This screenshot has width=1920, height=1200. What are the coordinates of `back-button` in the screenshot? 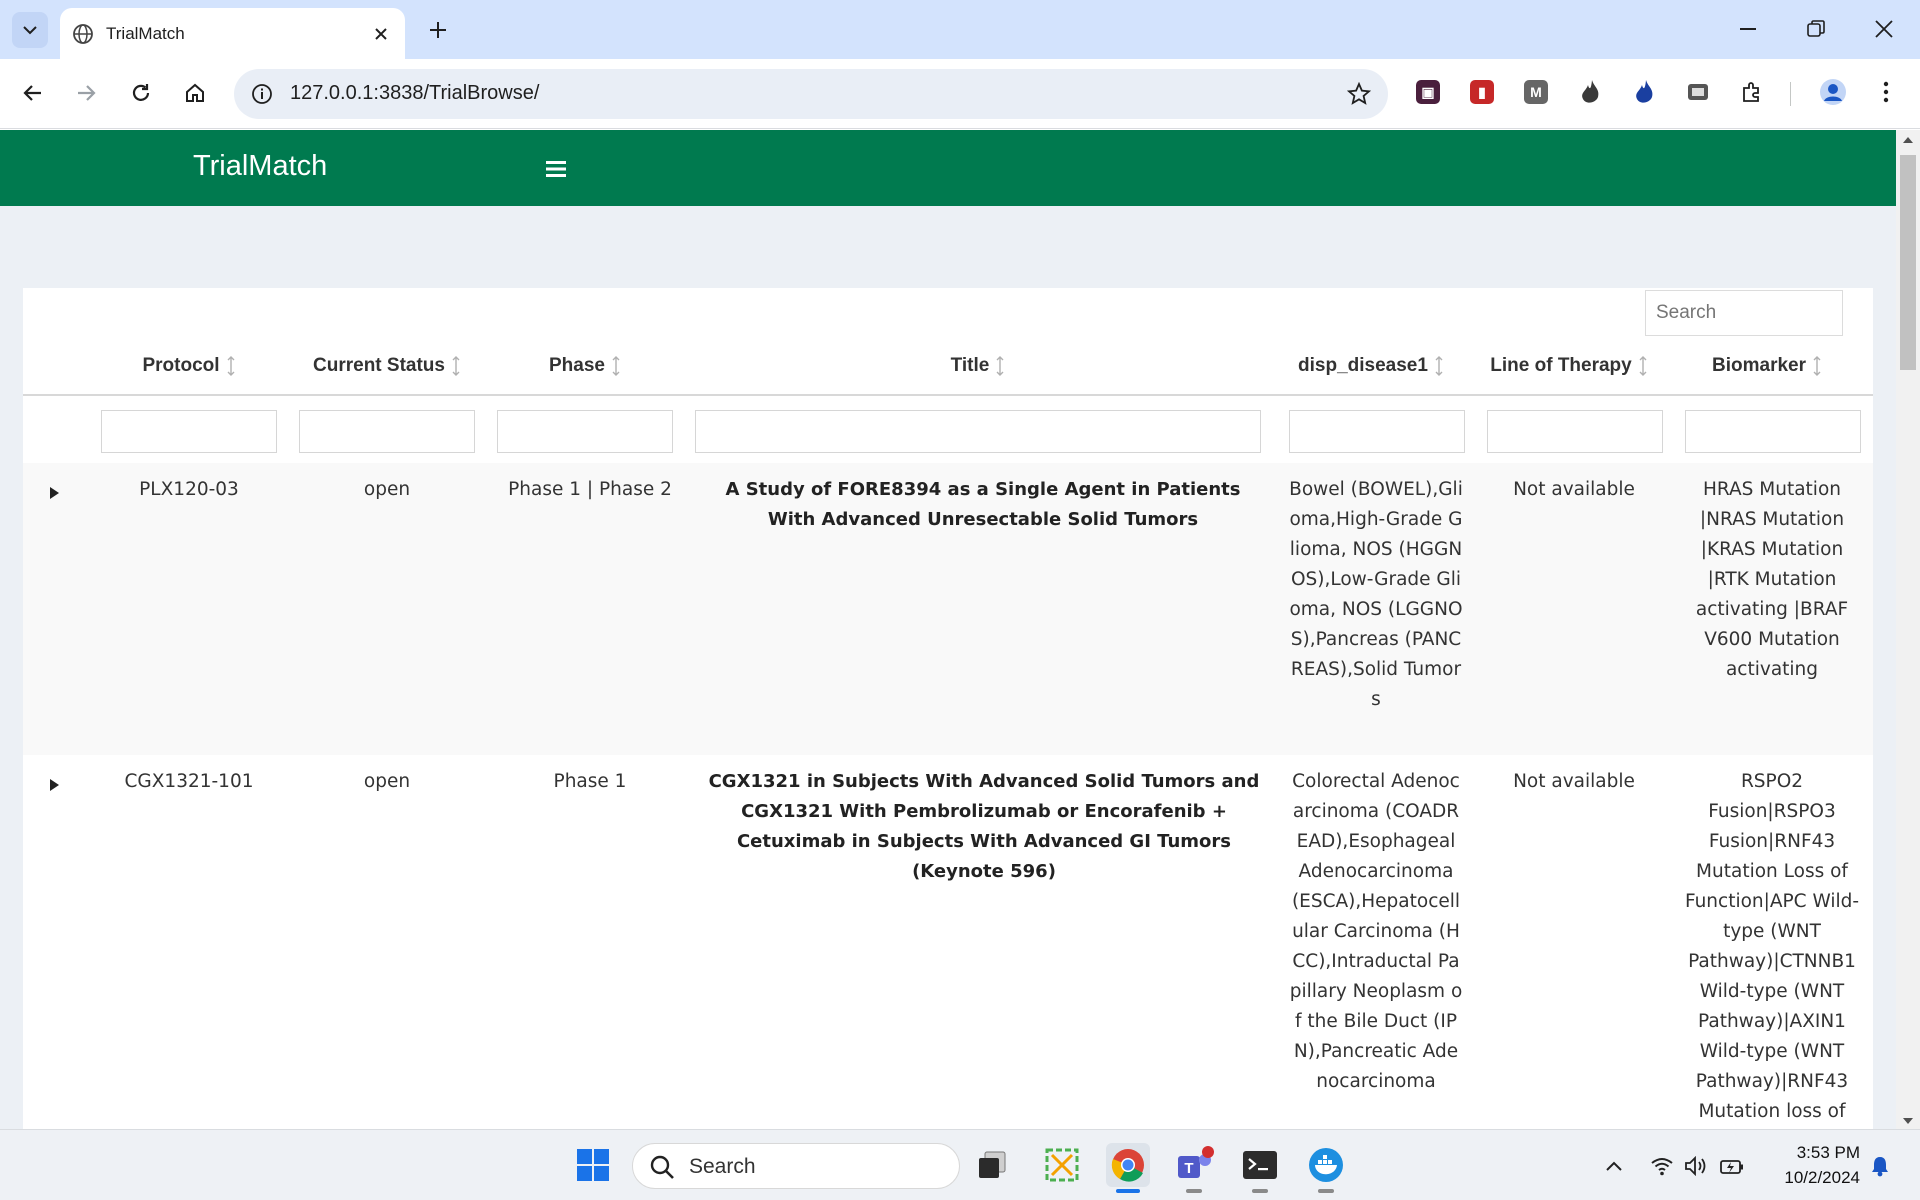 It's located at (33, 93).